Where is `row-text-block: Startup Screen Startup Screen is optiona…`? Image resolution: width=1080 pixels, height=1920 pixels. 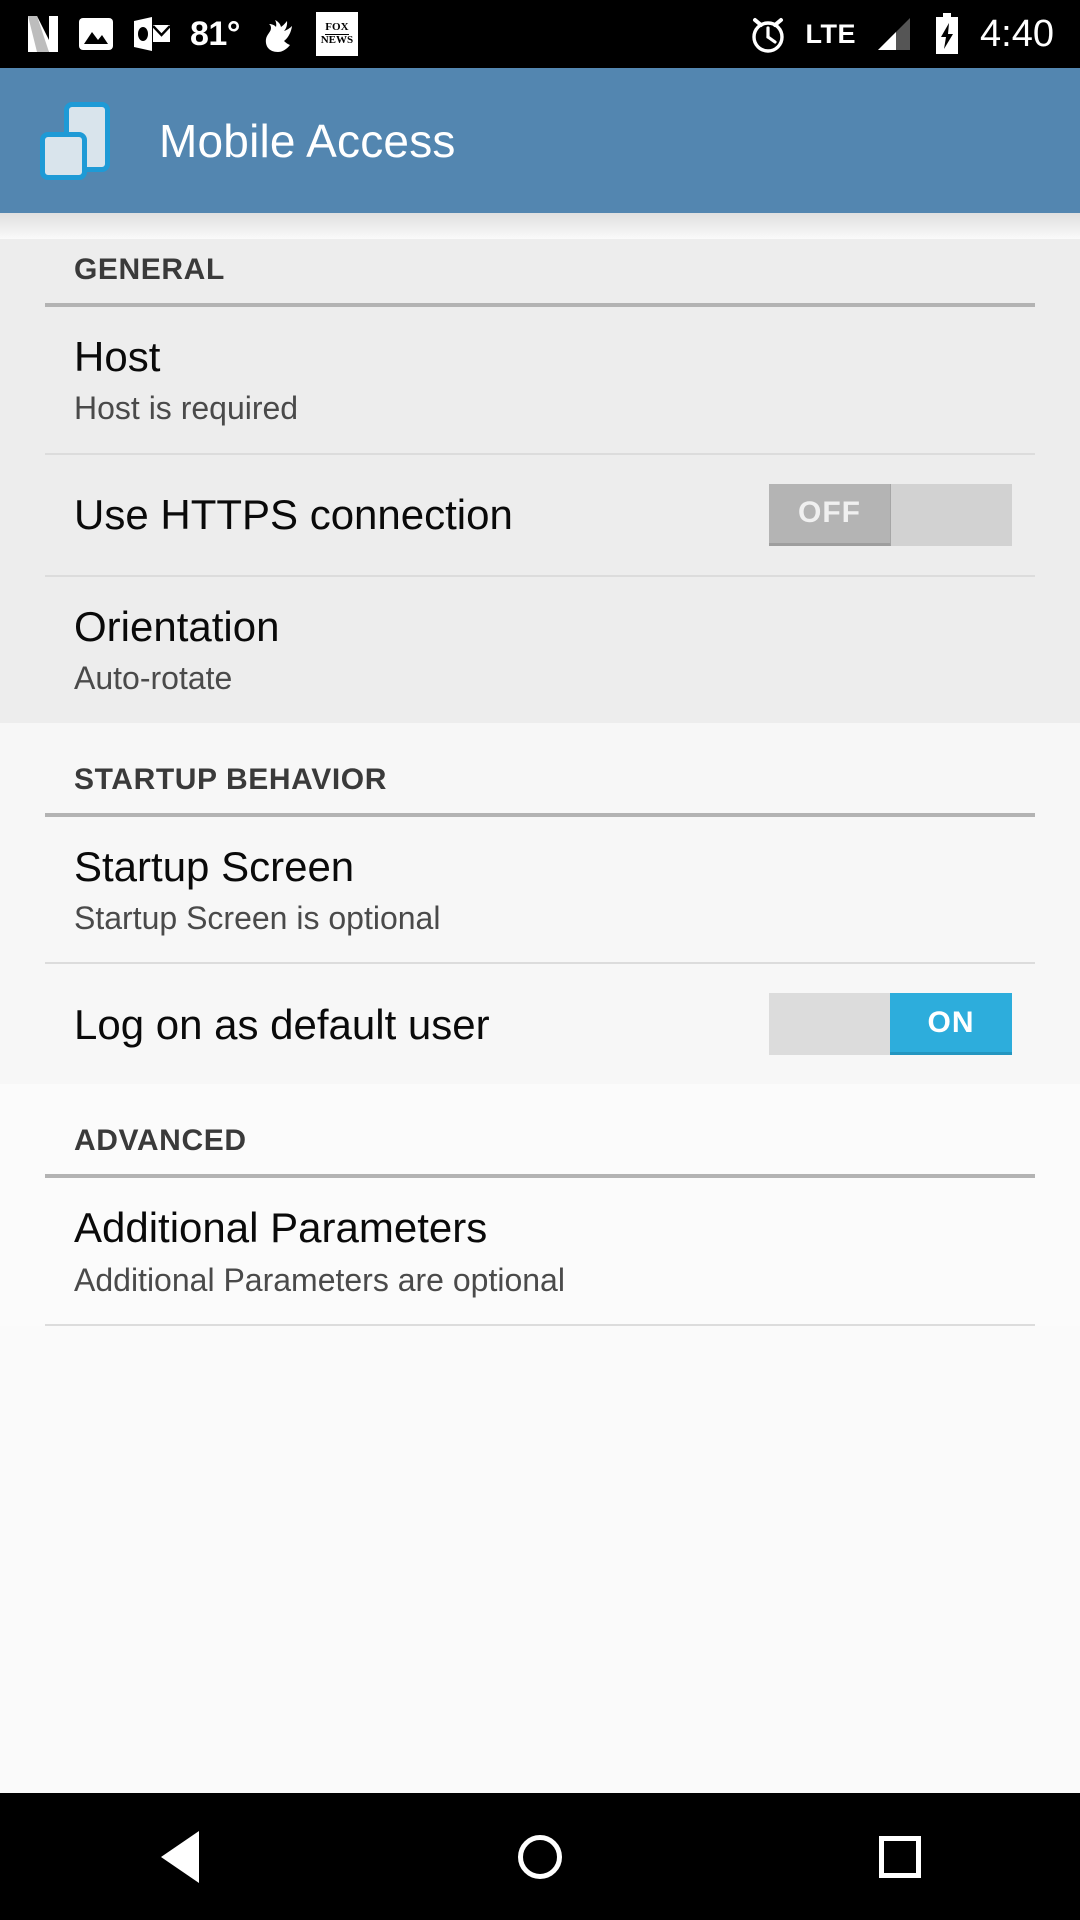 row-text-block: Startup Screen Startup Screen is optiona… is located at coordinates (557, 890).